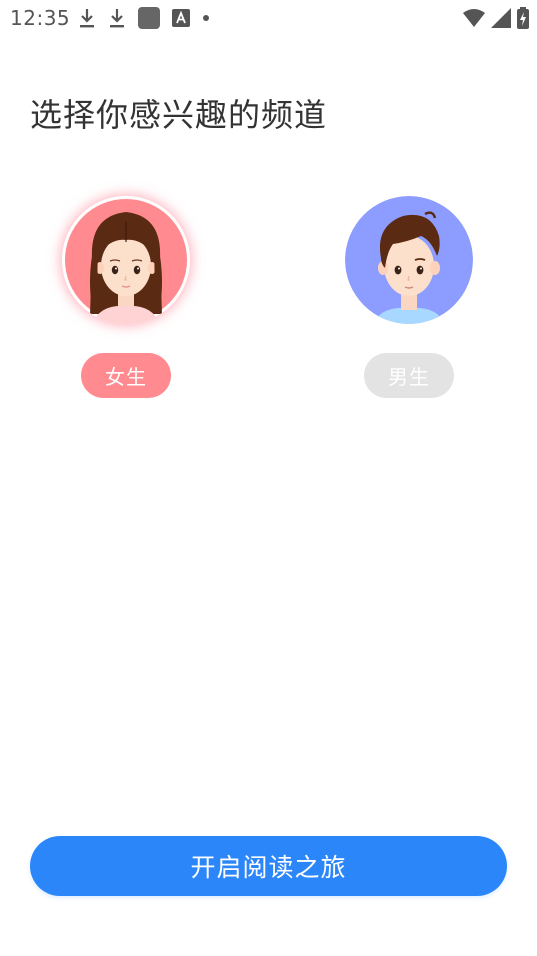  I want to click on system-icons, so click(493, 18).